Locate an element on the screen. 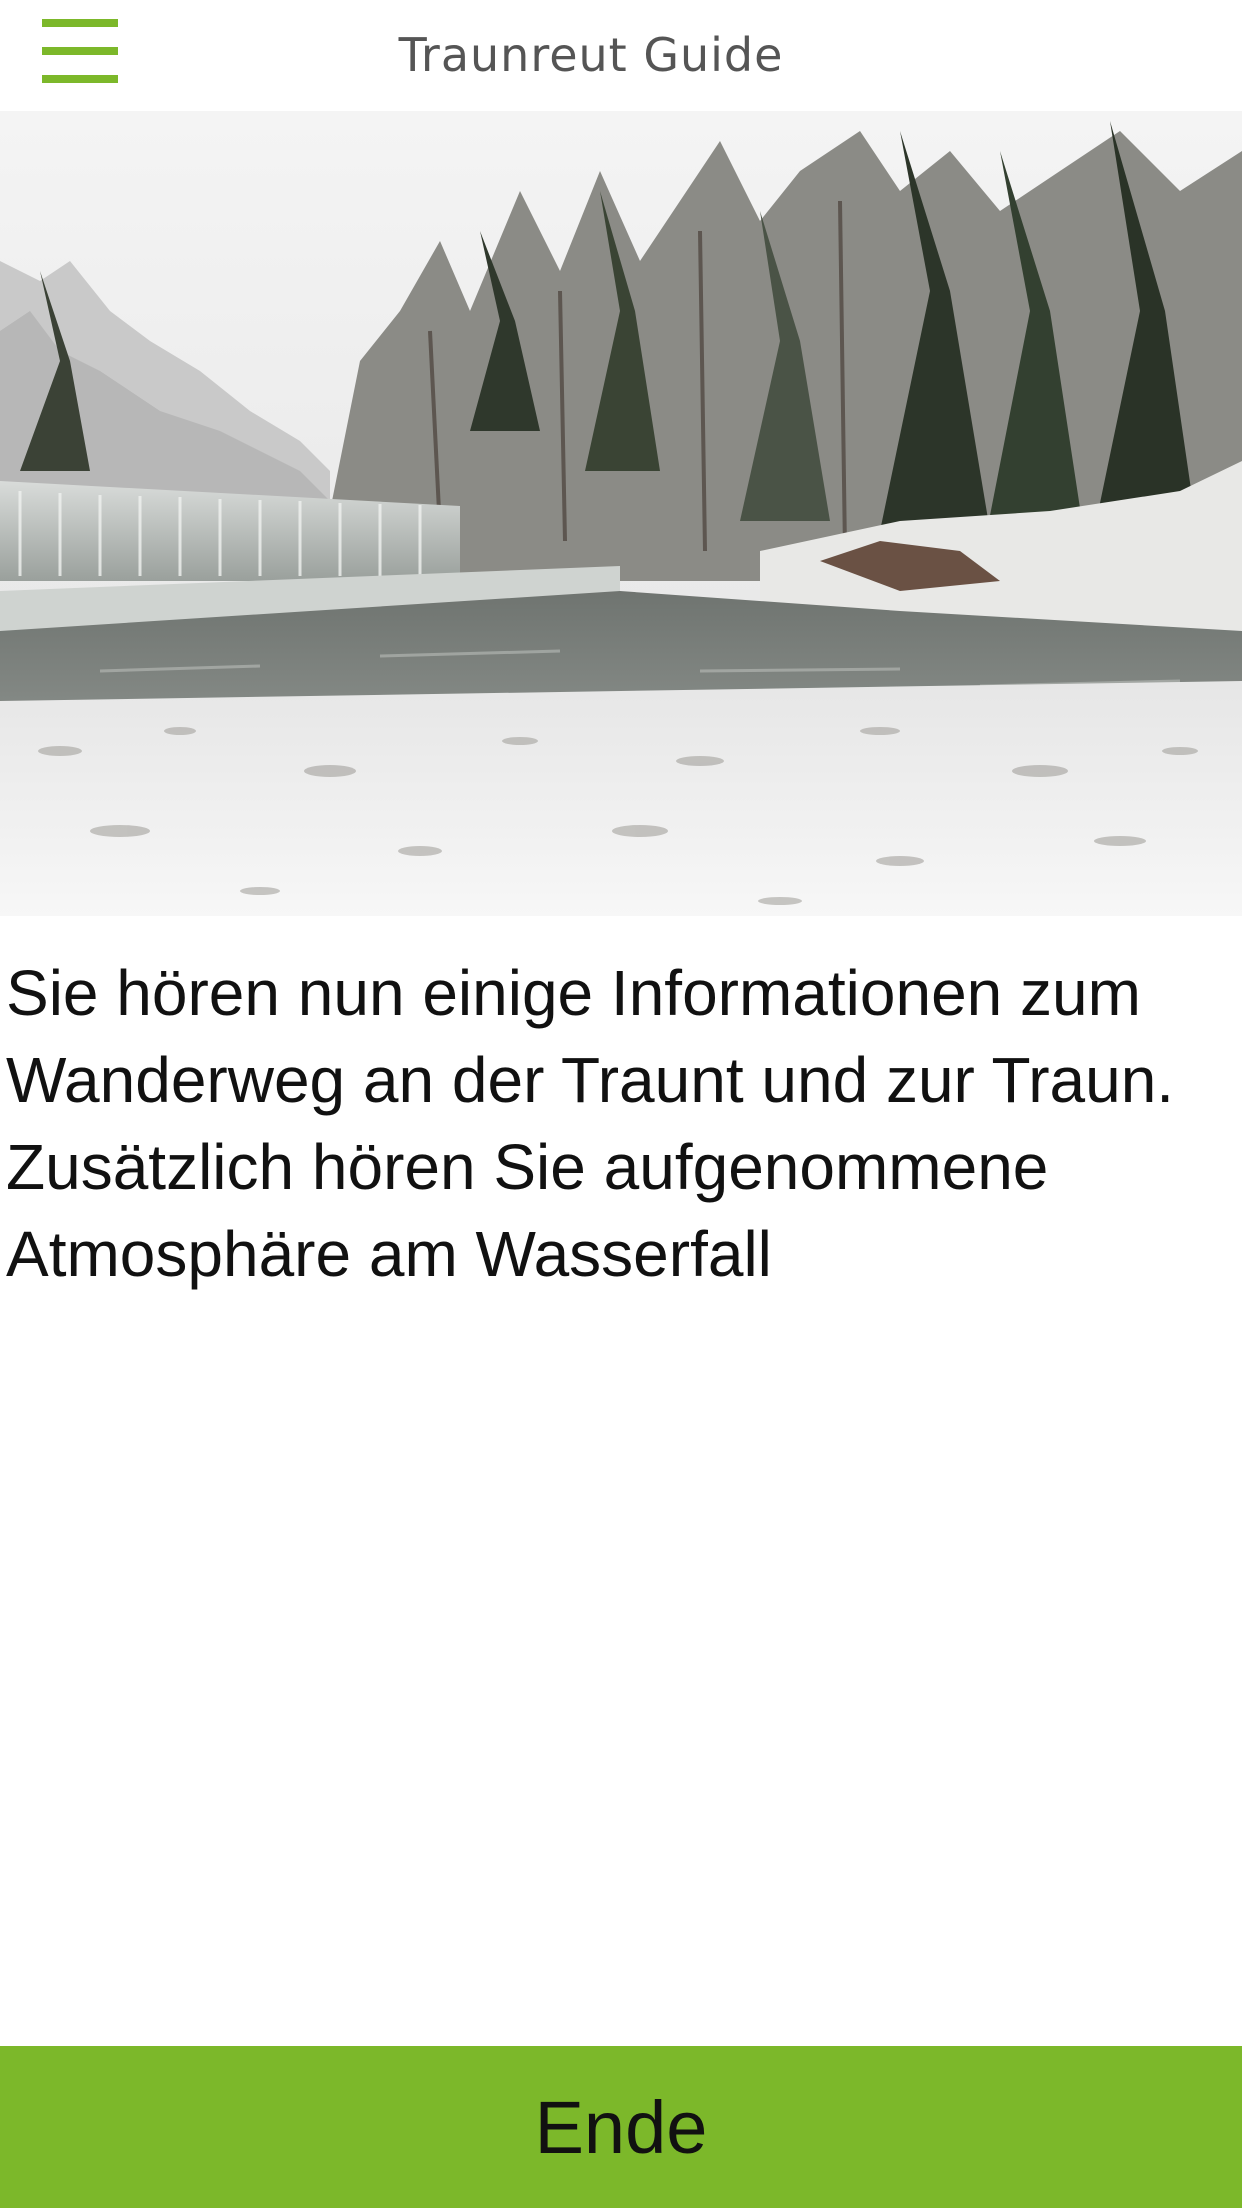 This screenshot has height=2208, width=1242. end-button-label: Ende is located at coordinates (621, 2127).